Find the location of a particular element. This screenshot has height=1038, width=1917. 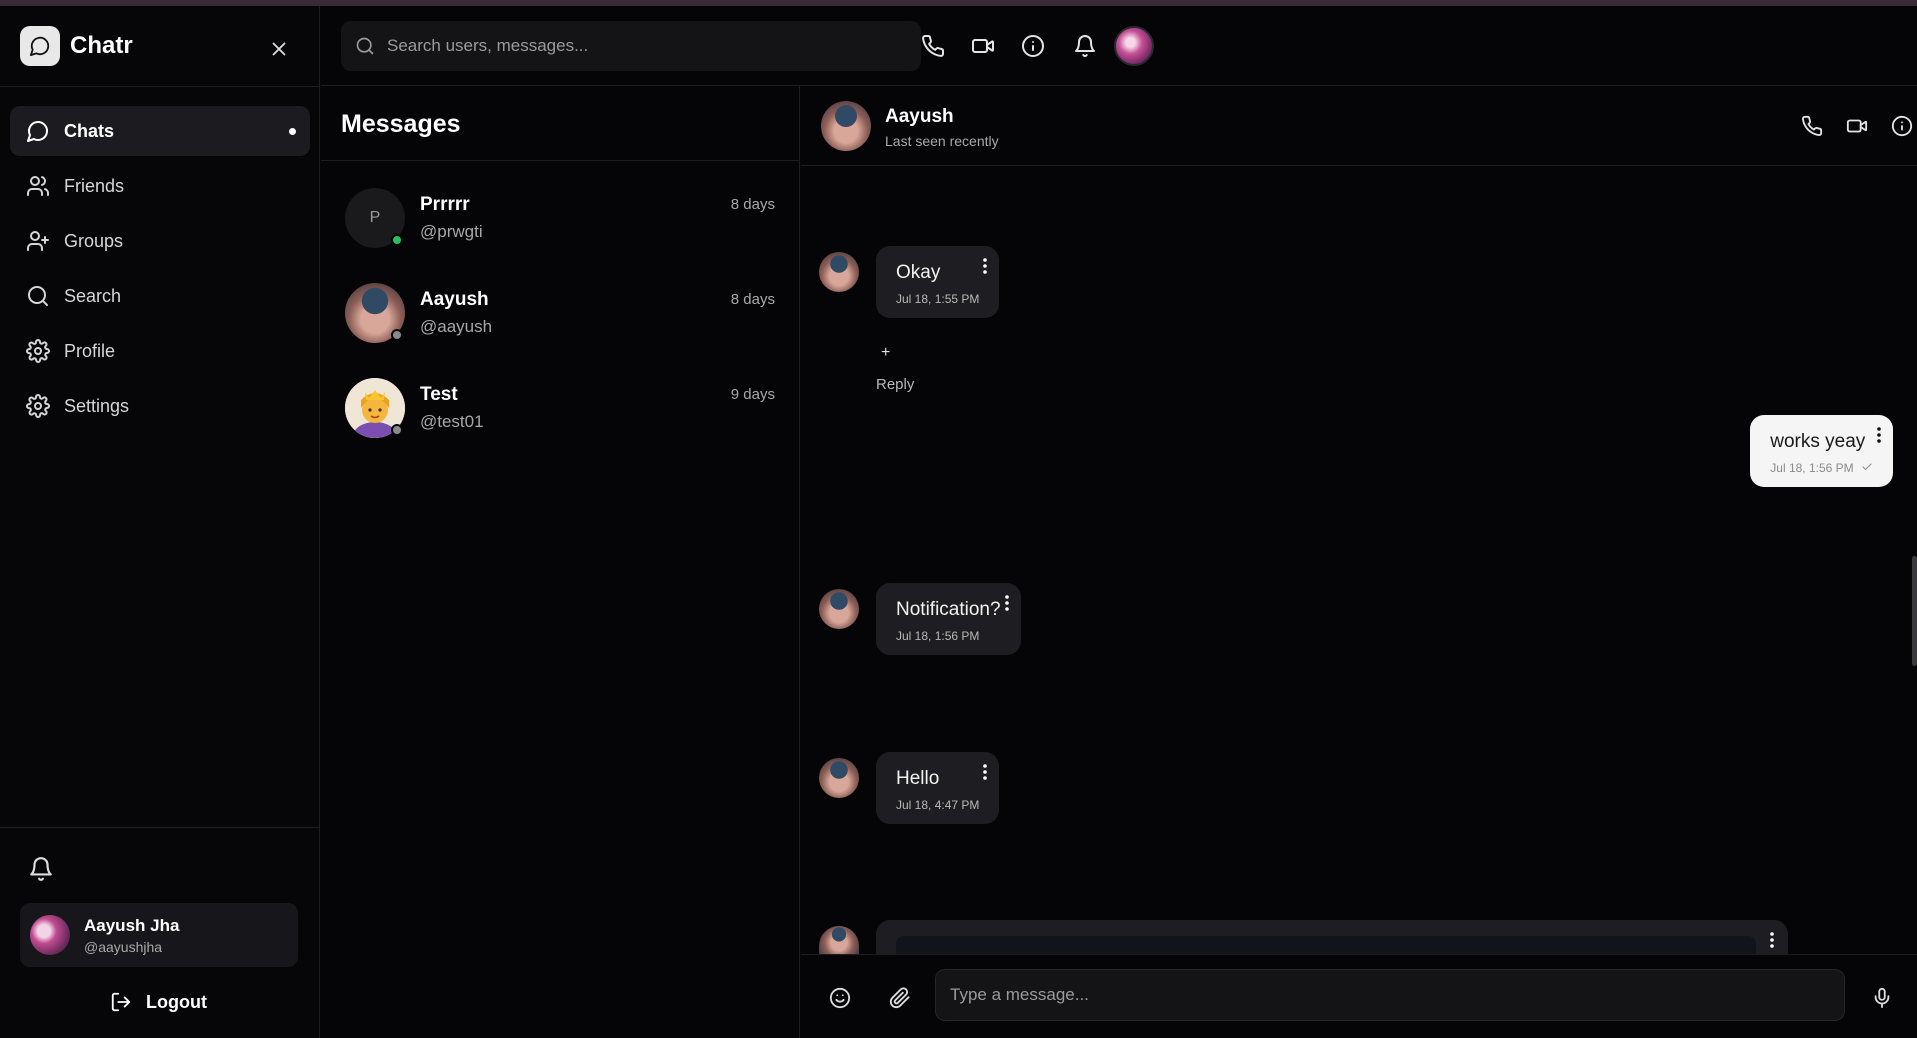

bell-icon is located at coordinates (41, 869).